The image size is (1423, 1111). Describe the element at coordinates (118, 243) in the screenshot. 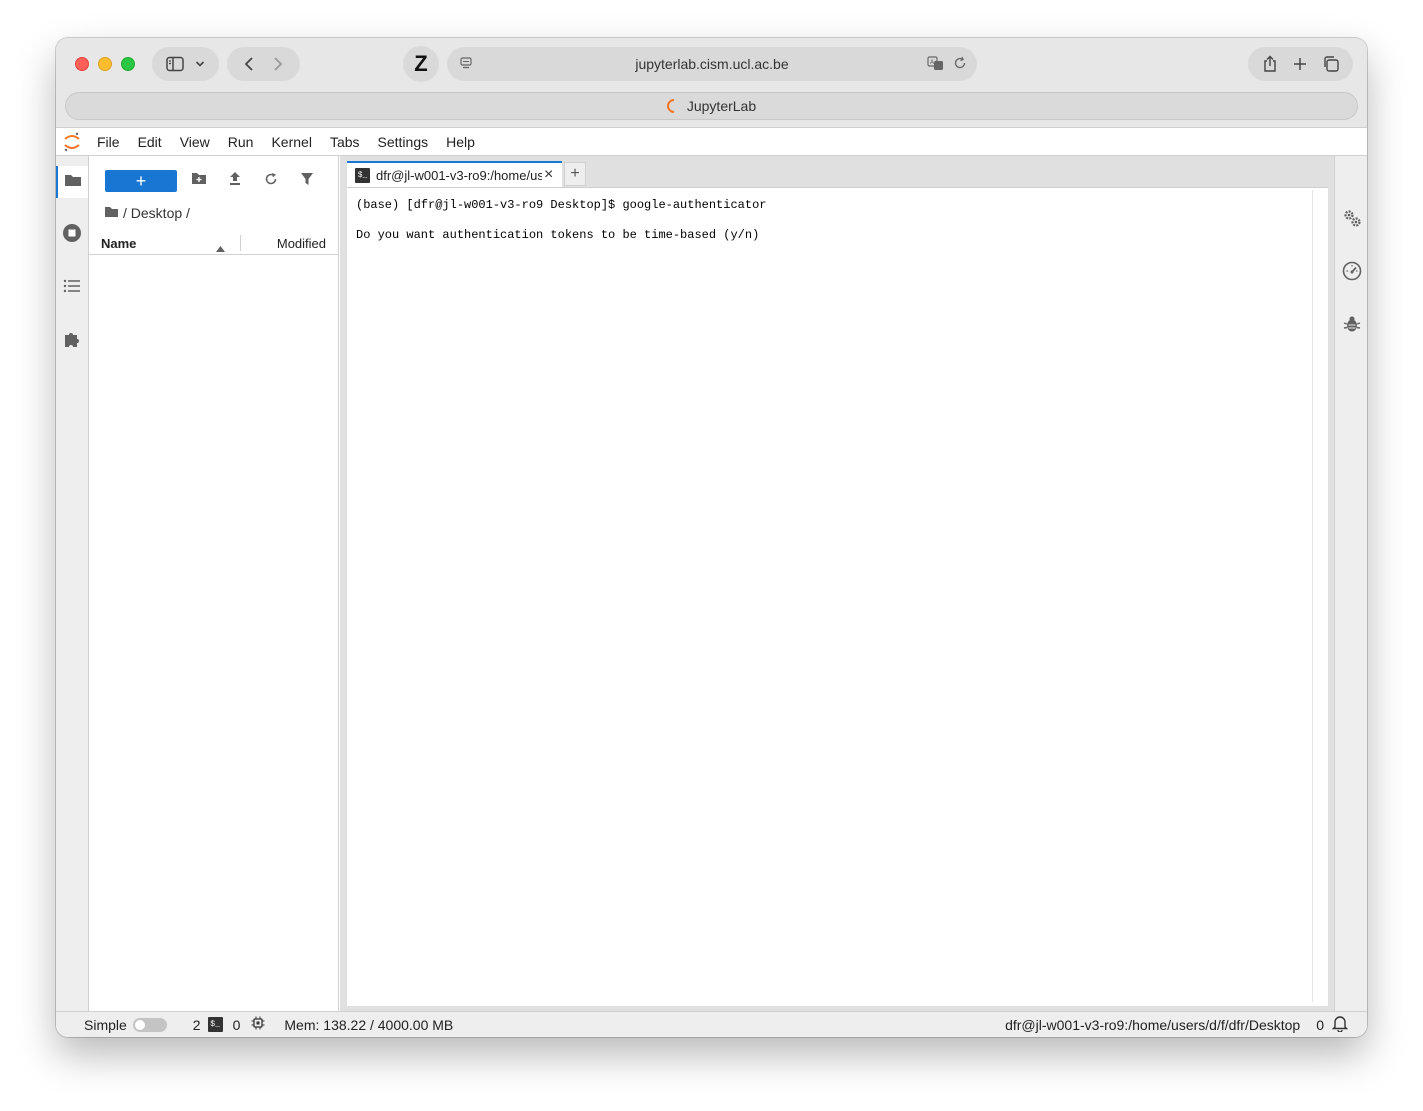

I see `name-column-header: Name` at that location.